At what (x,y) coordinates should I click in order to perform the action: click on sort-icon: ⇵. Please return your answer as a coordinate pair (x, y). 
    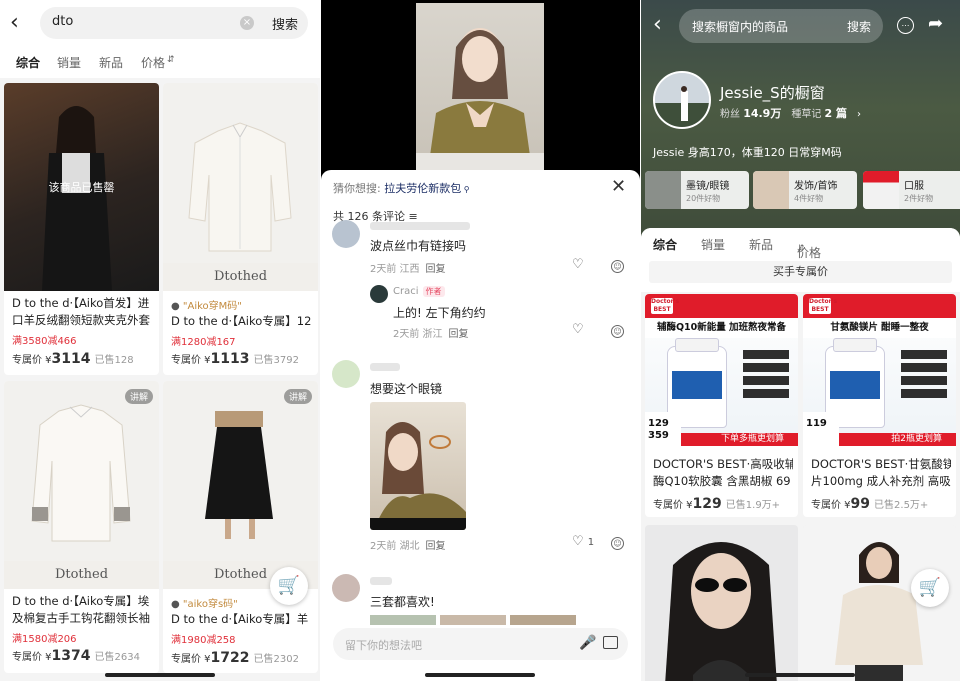
    Looking at the image, I should click on (801, 249).